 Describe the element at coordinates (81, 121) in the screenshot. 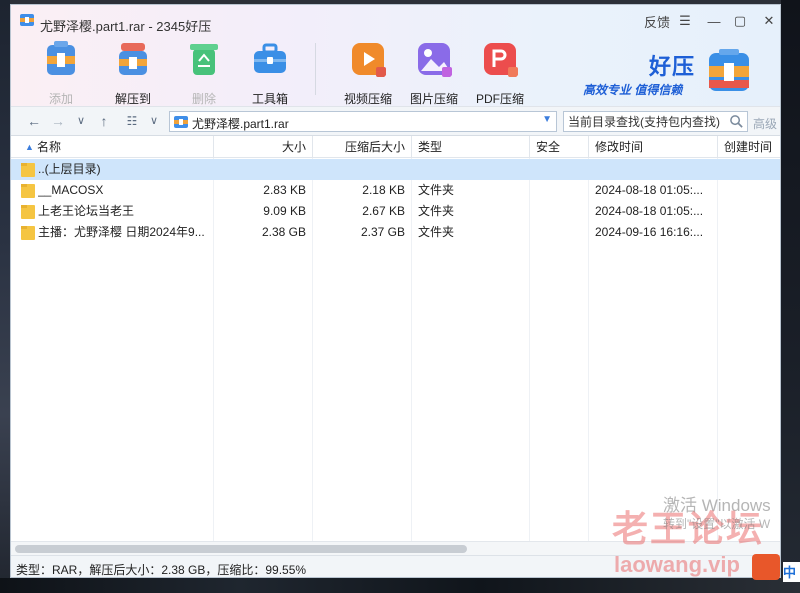

I see `history-chevron-icon: ∨` at that location.